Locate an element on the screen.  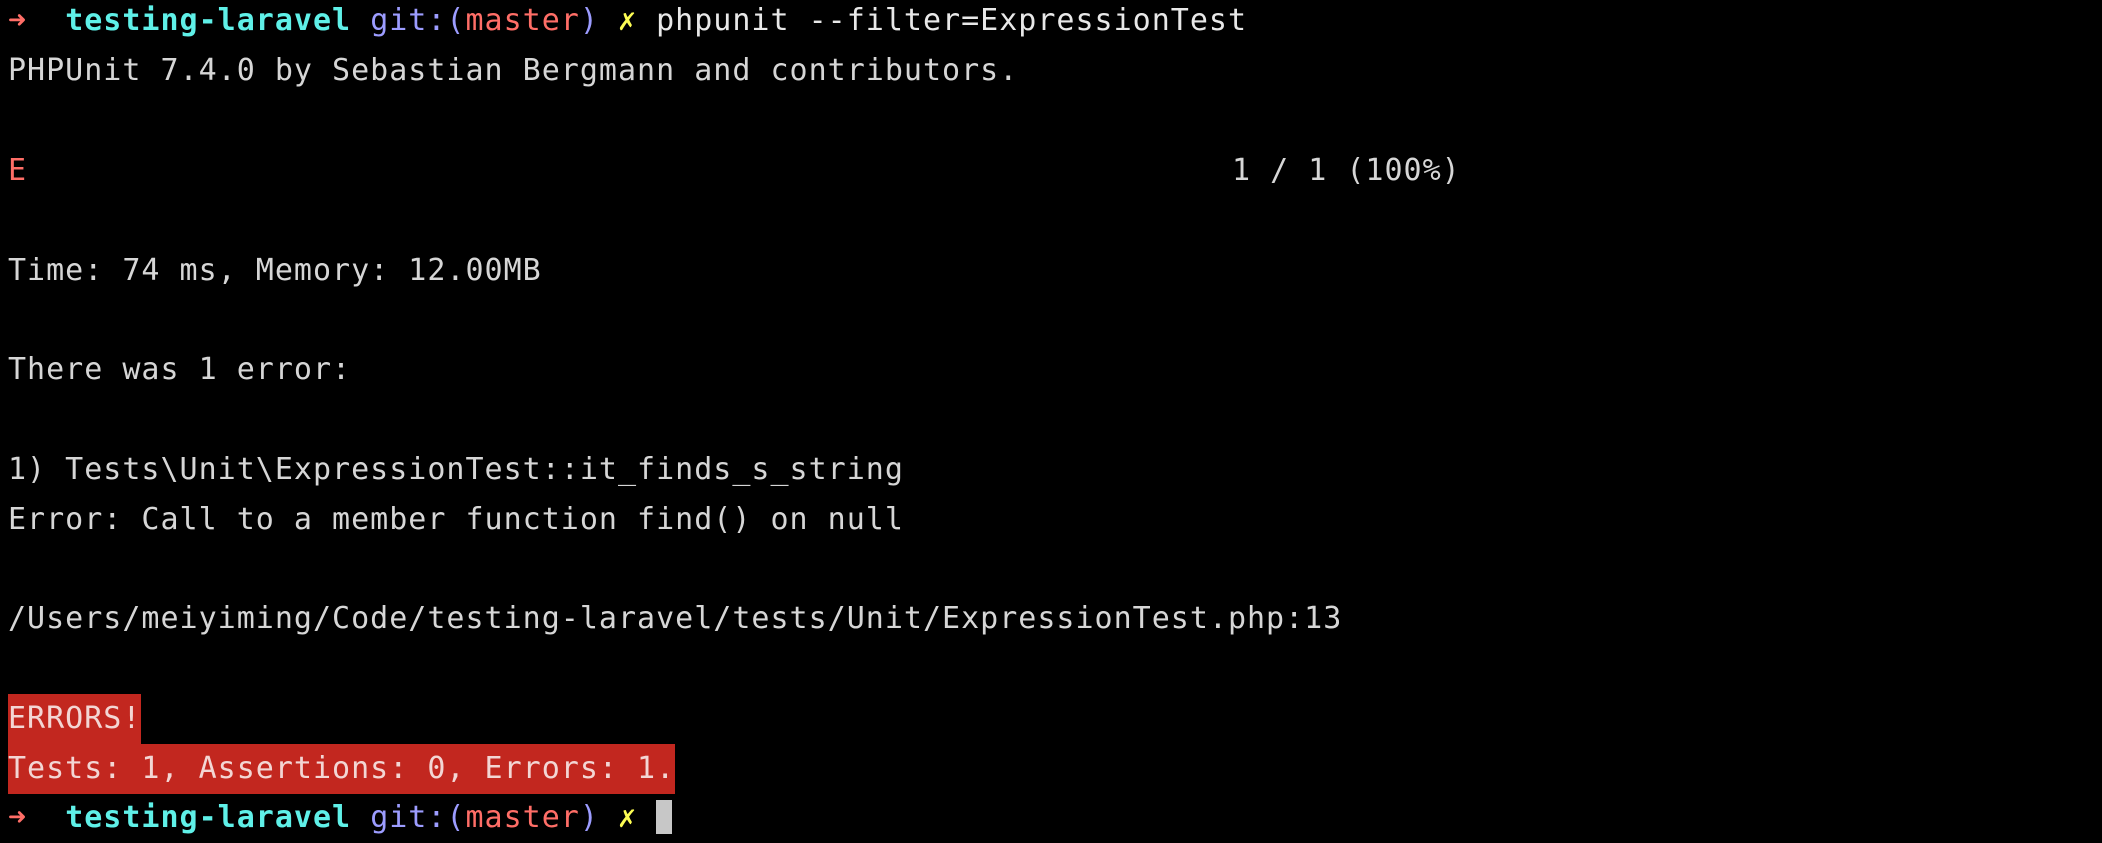
totals-banner: Tests: 1, Assertions: 0, Errors: 1. is located at coordinates (342, 769).